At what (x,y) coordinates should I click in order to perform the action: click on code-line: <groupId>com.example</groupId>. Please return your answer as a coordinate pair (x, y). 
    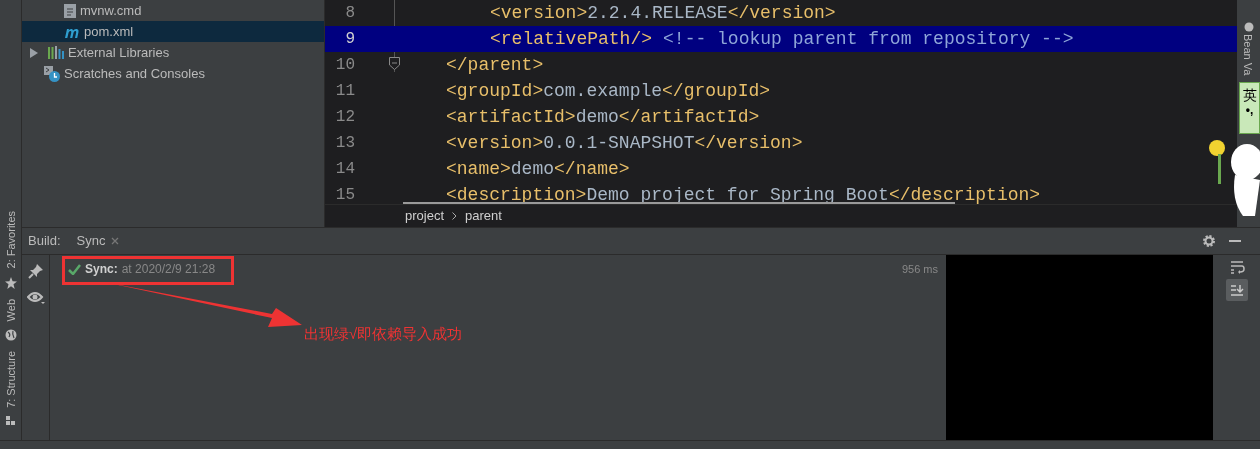
    Looking at the image, I should click on (608, 91).